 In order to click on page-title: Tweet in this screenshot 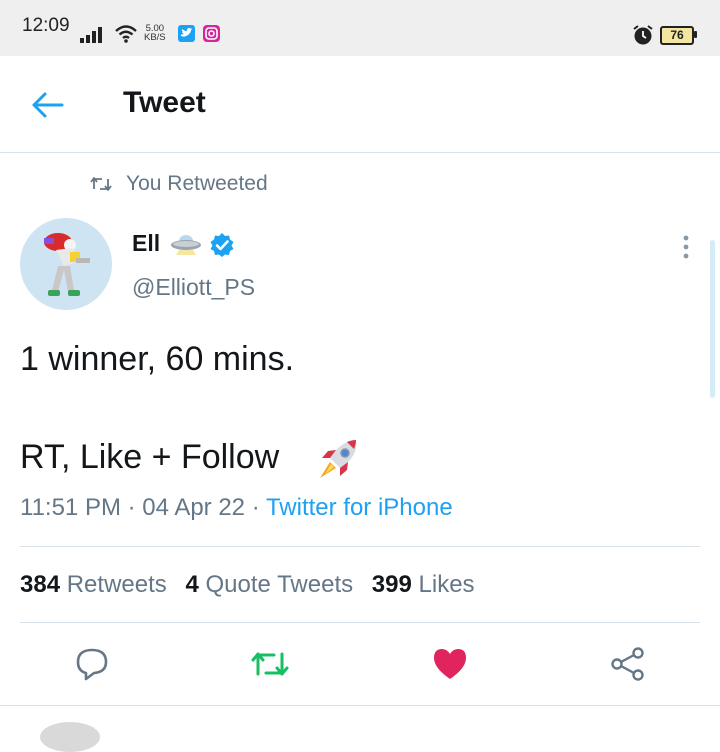, I will do `click(164, 102)`.